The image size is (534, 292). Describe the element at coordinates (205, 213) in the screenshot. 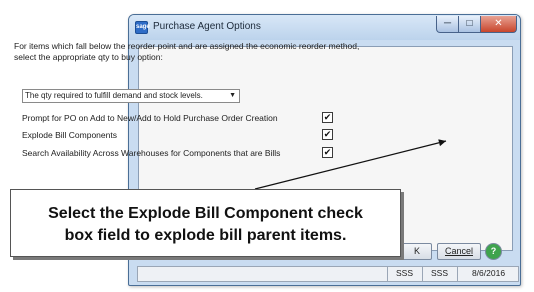

I see `callout-line-1: Select the Explode Bill Component check` at that location.